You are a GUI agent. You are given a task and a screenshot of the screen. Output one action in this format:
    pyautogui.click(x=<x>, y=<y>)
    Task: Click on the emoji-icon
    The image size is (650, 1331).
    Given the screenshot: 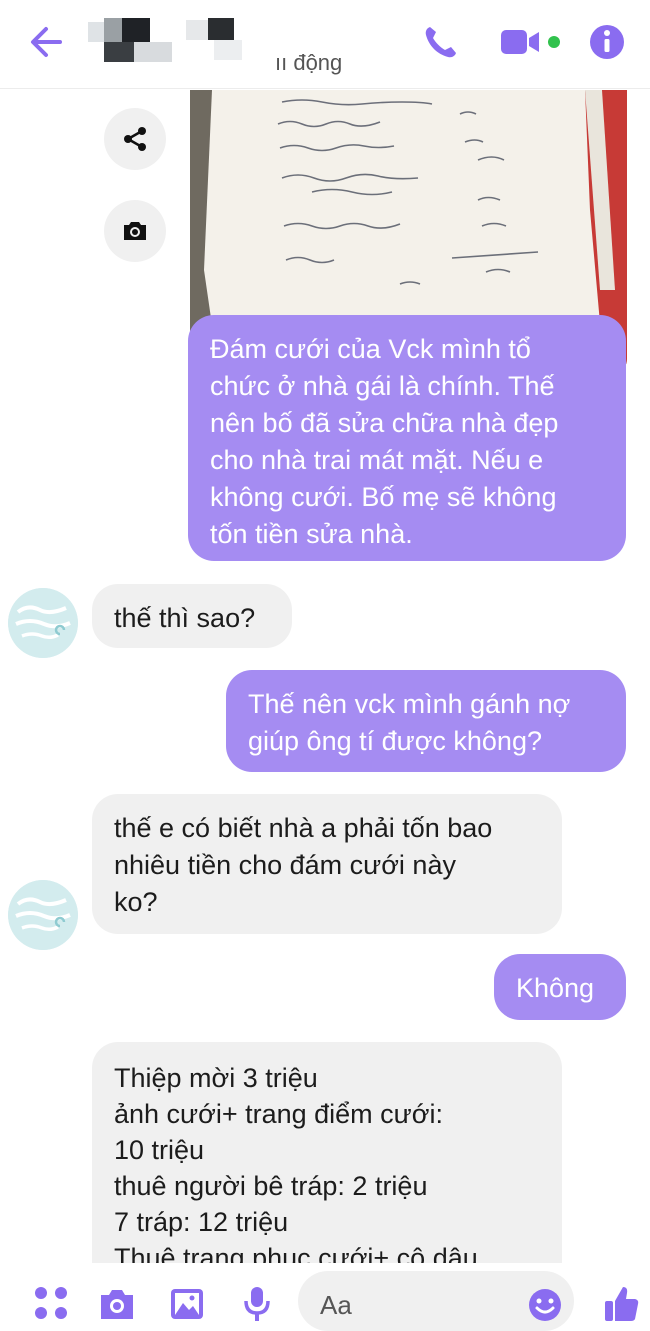 What is the action you would take?
    pyautogui.click(x=545, y=1303)
    